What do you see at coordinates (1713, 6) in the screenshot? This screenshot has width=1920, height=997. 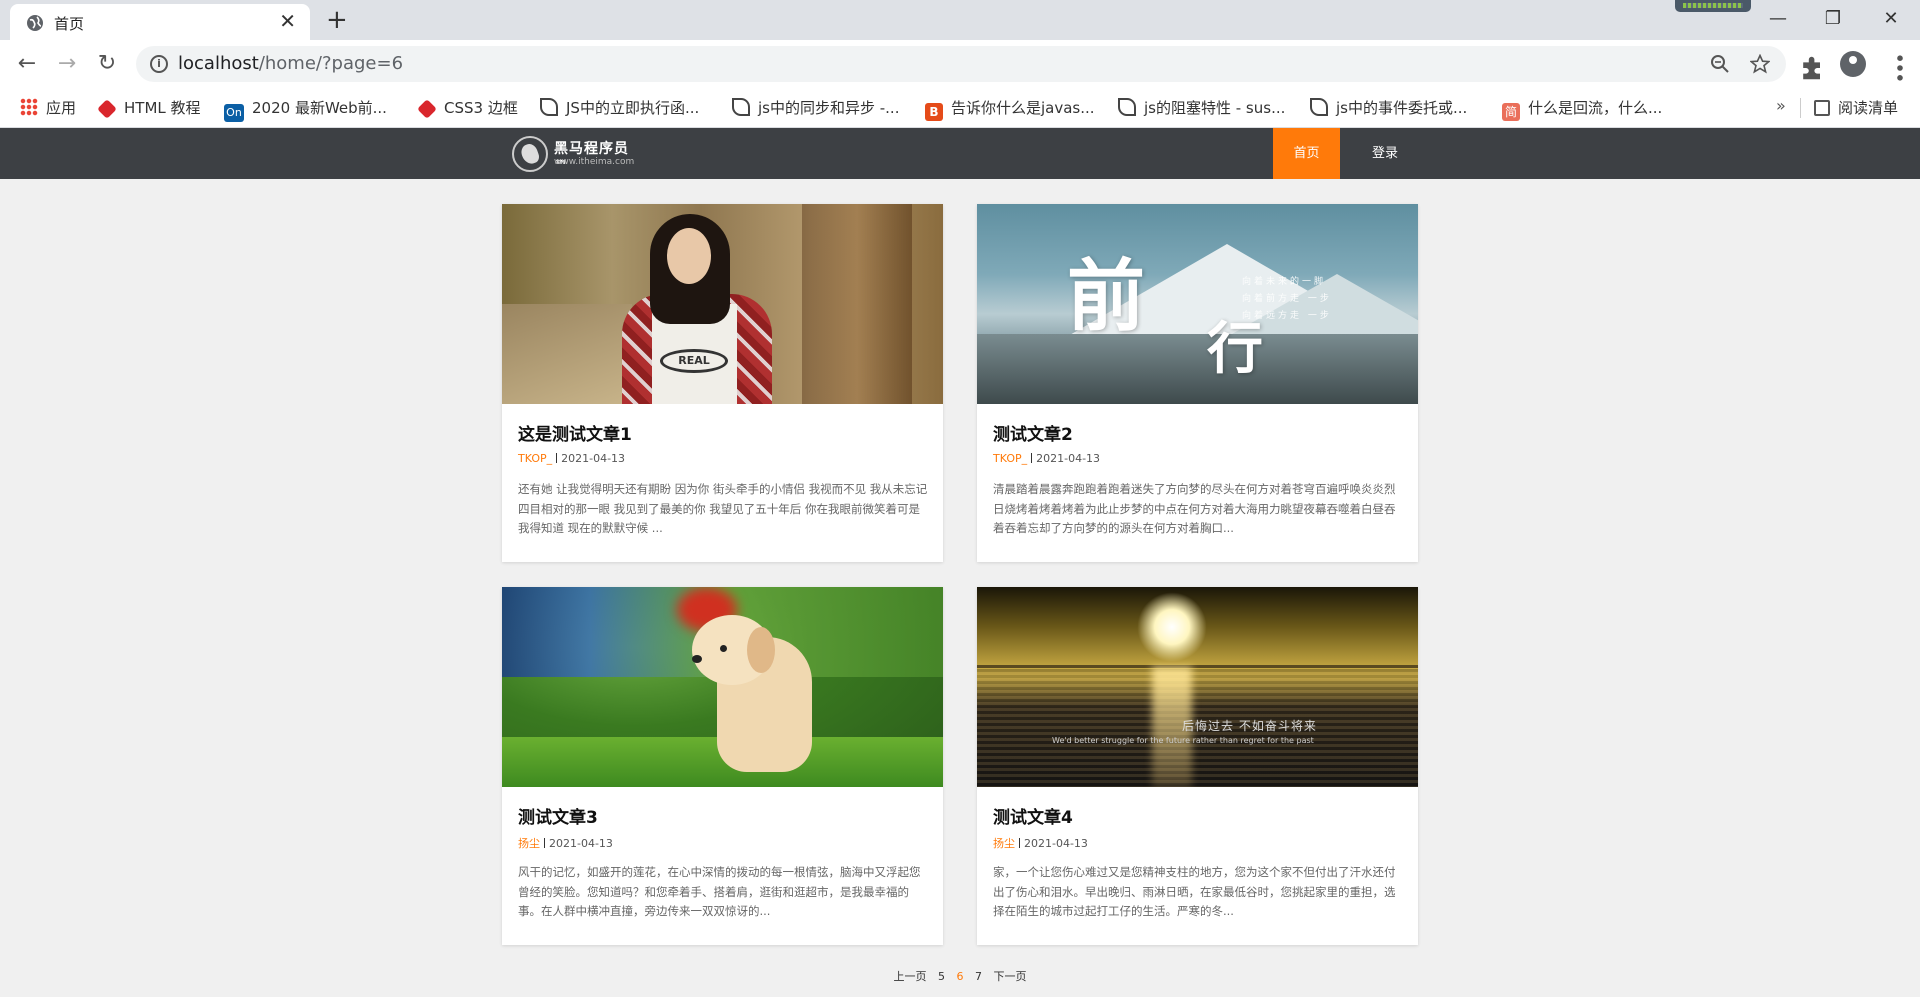 I see `meter-thumbnail` at bounding box center [1713, 6].